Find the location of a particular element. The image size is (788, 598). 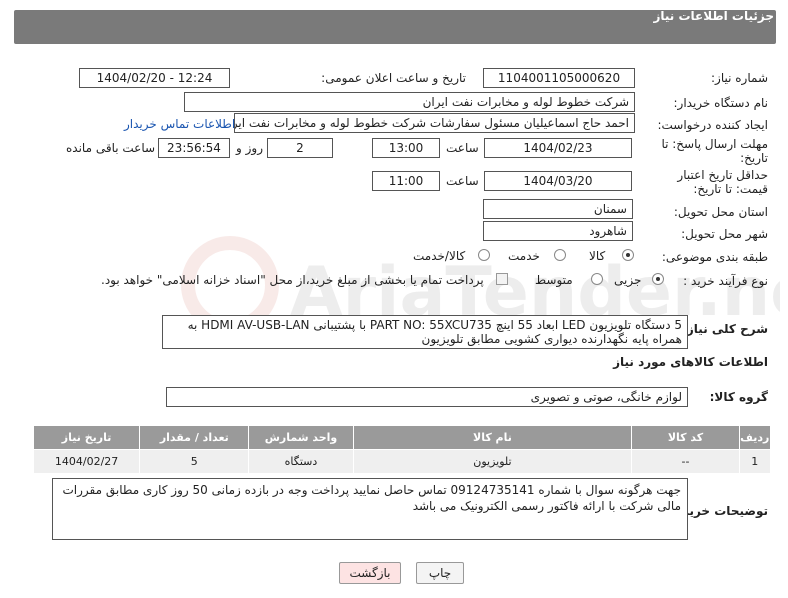

col-row: ردیف is located at coordinates (755, 437).